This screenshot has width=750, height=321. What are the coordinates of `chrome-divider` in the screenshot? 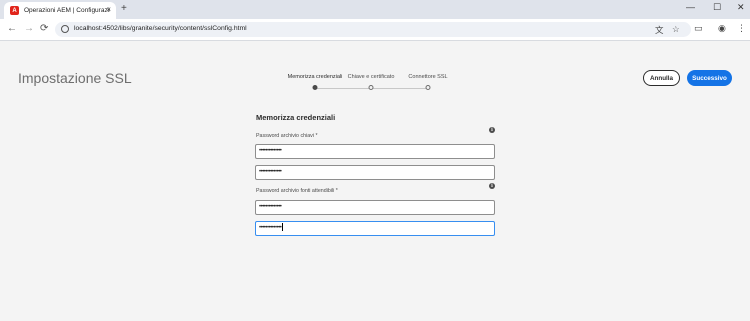 It's located at (375, 40).